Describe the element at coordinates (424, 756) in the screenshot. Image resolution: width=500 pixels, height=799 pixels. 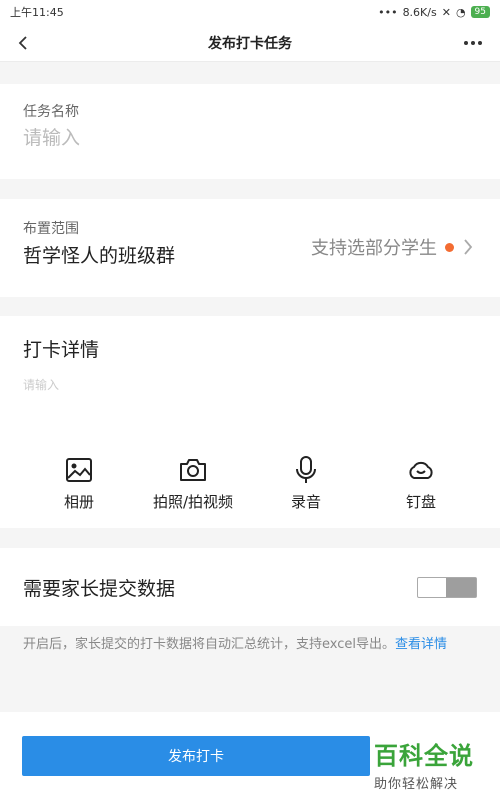
I see `watermark-title: 百科全说` at that location.